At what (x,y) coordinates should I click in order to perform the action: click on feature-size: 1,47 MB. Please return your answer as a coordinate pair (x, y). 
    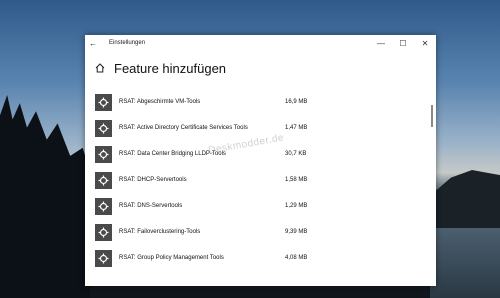
    Looking at the image, I should click on (296, 128).